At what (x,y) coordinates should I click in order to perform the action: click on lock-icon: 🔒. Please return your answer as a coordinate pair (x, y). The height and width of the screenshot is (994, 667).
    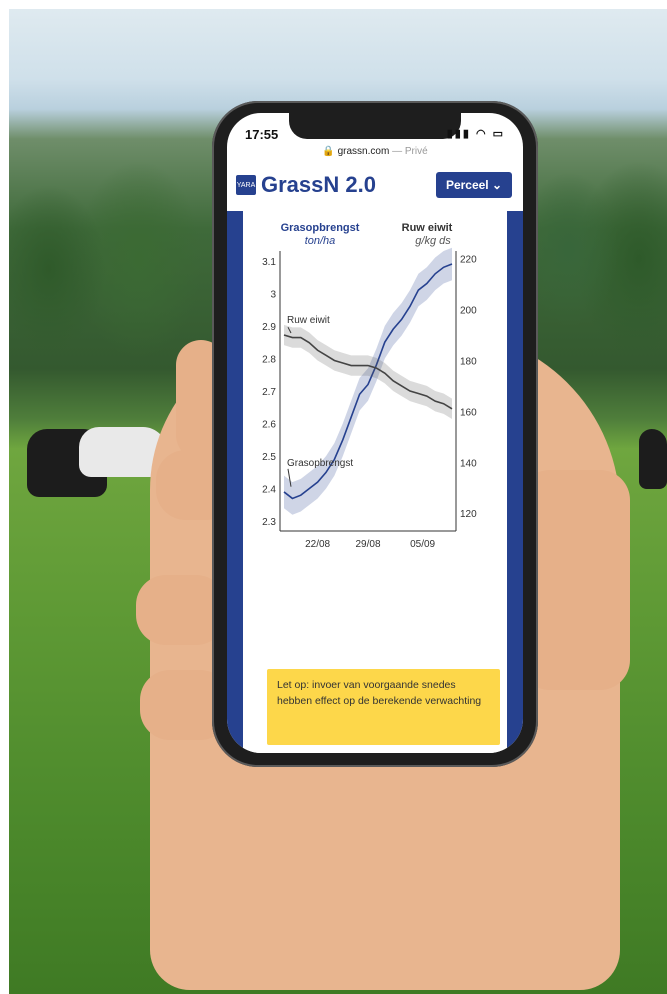
    Looking at the image, I should click on (328, 151).